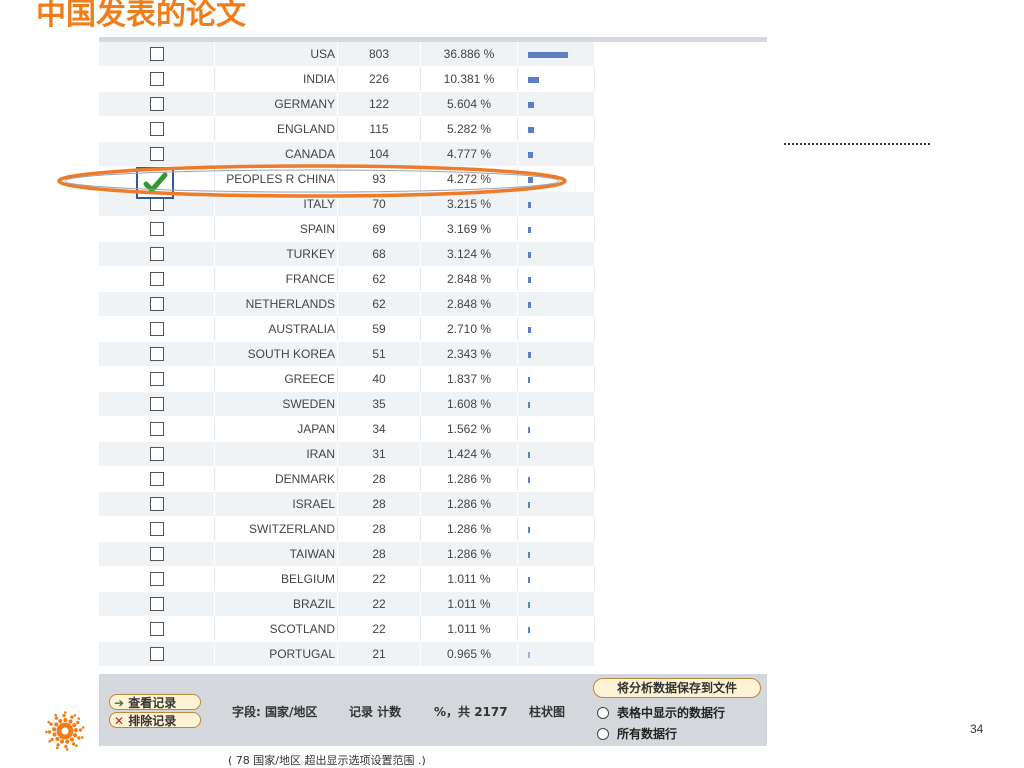 The height and width of the screenshot is (768, 1024). What do you see at coordinates (276, 454) in the screenshot?
I see `country-cell: IRAN` at bounding box center [276, 454].